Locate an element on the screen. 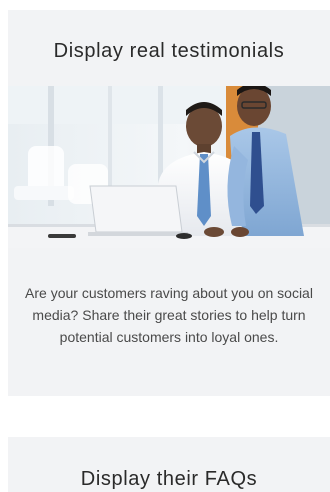 This screenshot has width=330, height=492. faqs-card: Display their FAQs is located at coordinates (169, 464).